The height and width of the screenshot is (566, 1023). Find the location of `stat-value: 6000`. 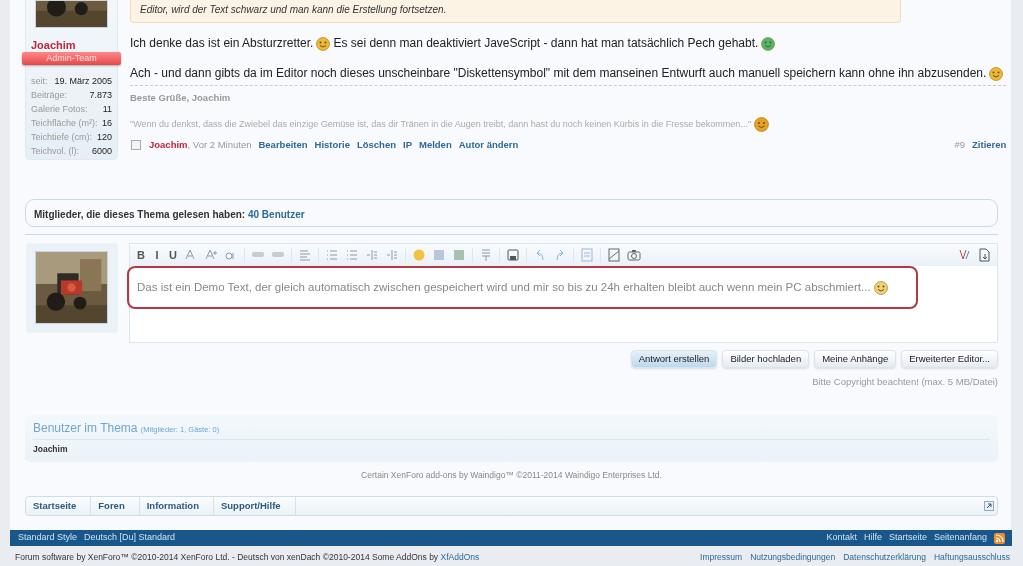

stat-value: 6000 is located at coordinates (101, 151).